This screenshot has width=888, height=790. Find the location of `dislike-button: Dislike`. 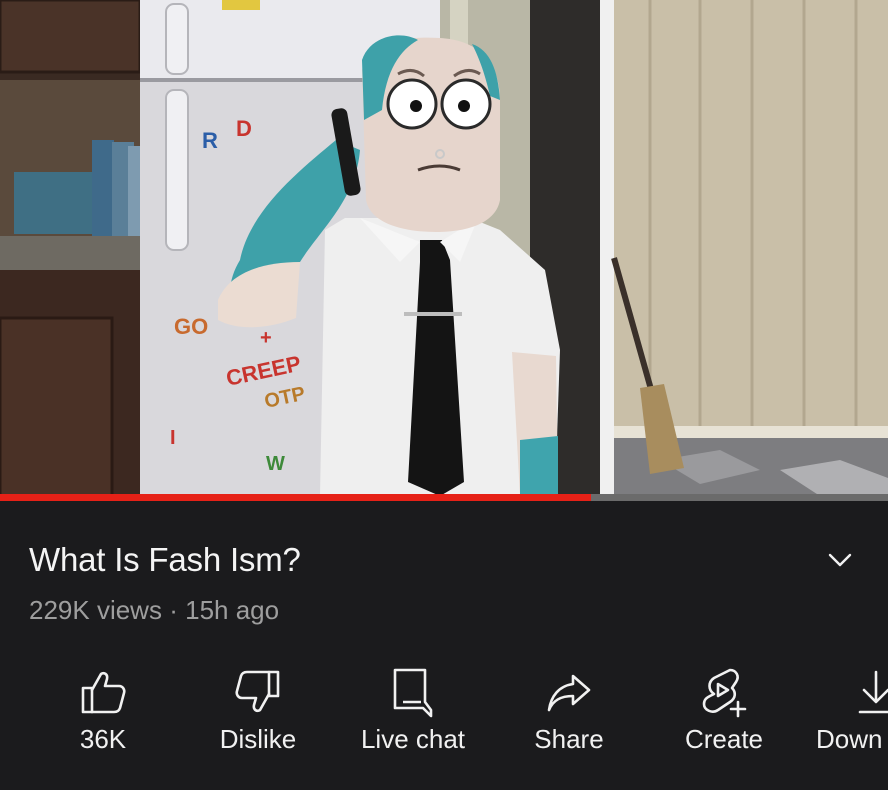

dislike-button: Dislike is located at coordinates (258, 711).